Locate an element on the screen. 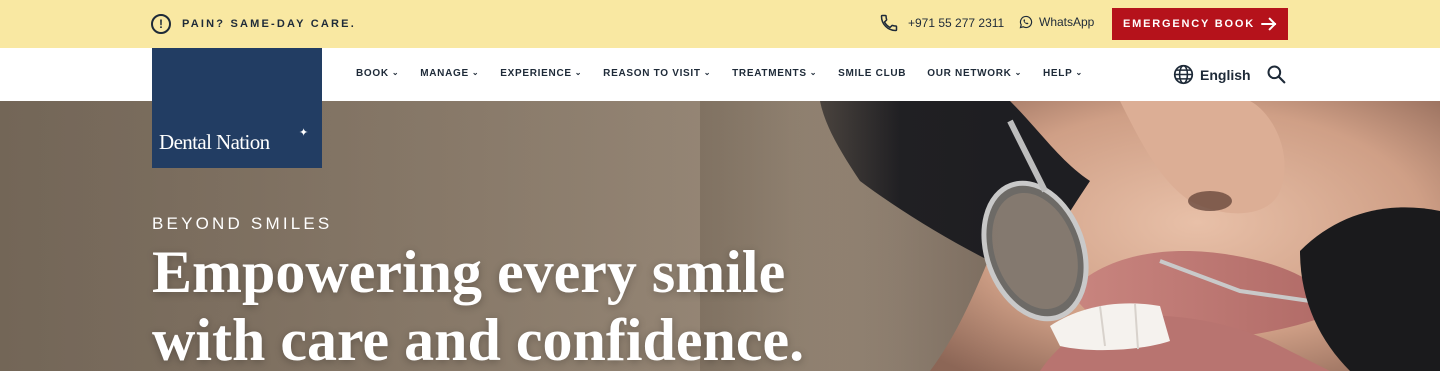  nav-item-label: TREATMENTS is located at coordinates (769, 73).